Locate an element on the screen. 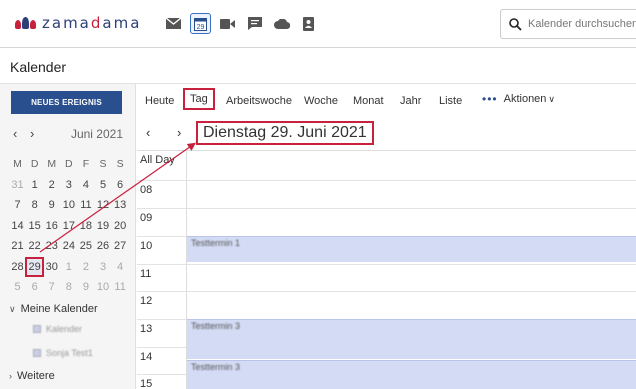 Image resolution: width=636 pixels, height=389 pixels. actions-menu: ••• Aktionen ∨ is located at coordinates (518, 99).